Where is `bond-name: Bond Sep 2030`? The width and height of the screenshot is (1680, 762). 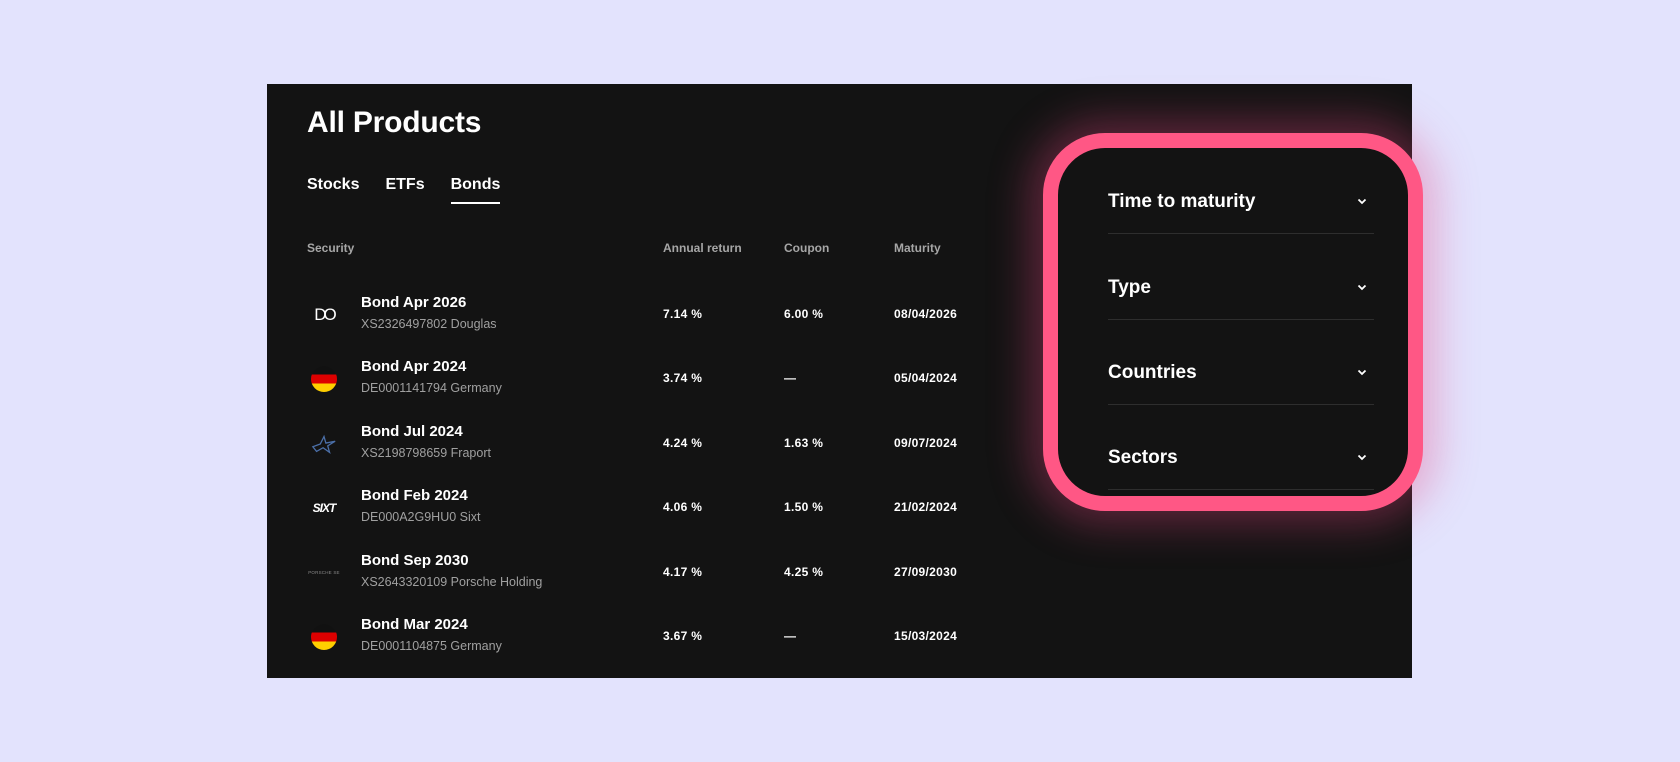 bond-name: Bond Sep 2030 is located at coordinates (415, 560).